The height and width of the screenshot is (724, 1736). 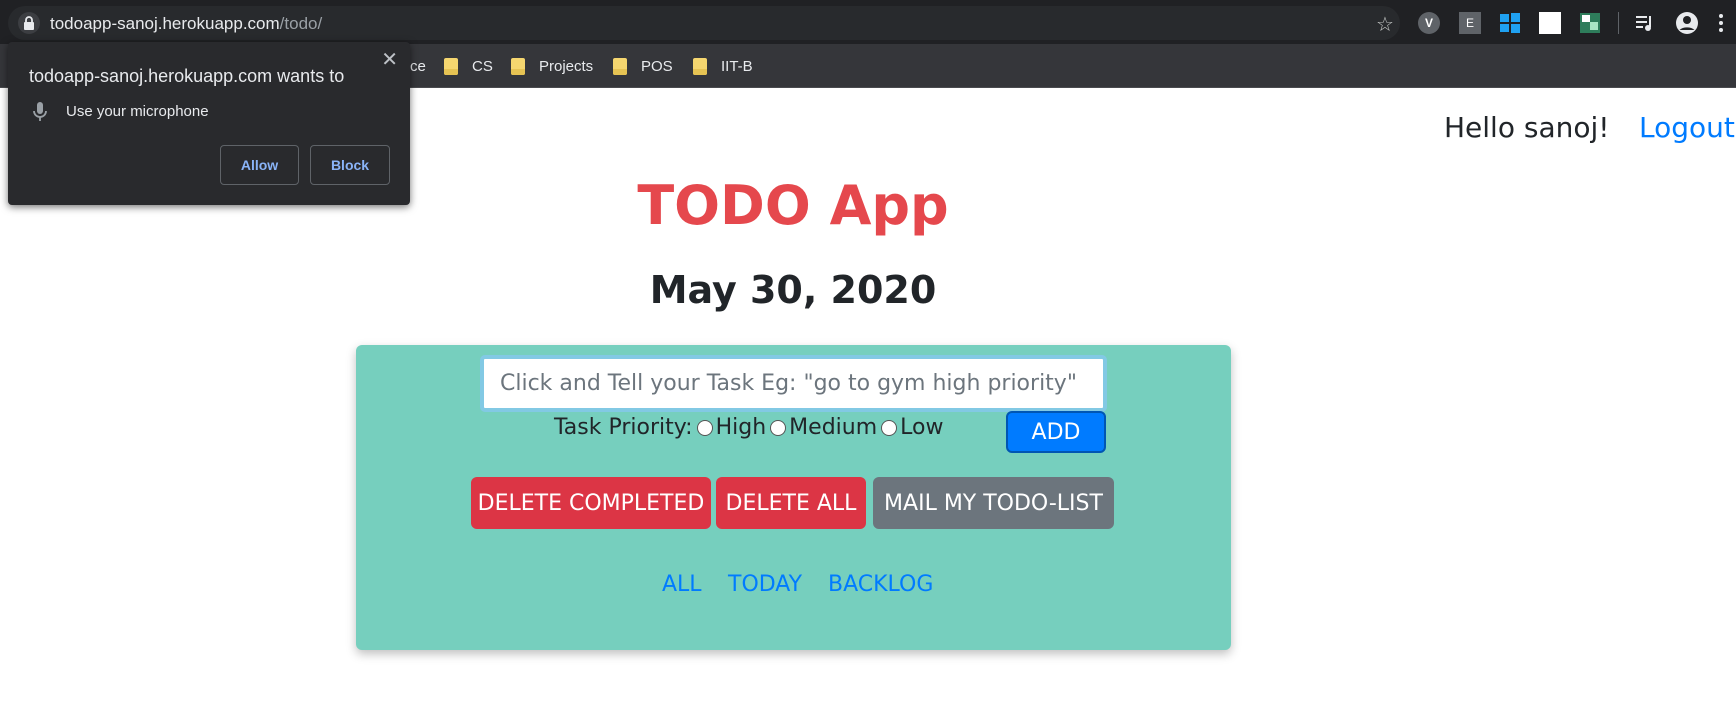 What do you see at coordinates (1618, 23) in the screenshot?
I see `toolbar-separator` at bounding box center [1618, 23].